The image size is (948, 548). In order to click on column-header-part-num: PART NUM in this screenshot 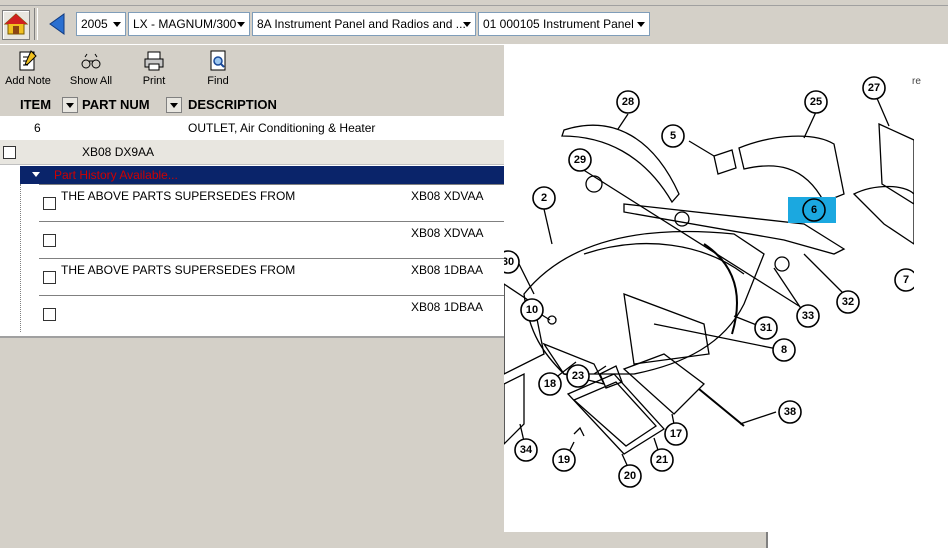, I will do `click(116, 105)`.